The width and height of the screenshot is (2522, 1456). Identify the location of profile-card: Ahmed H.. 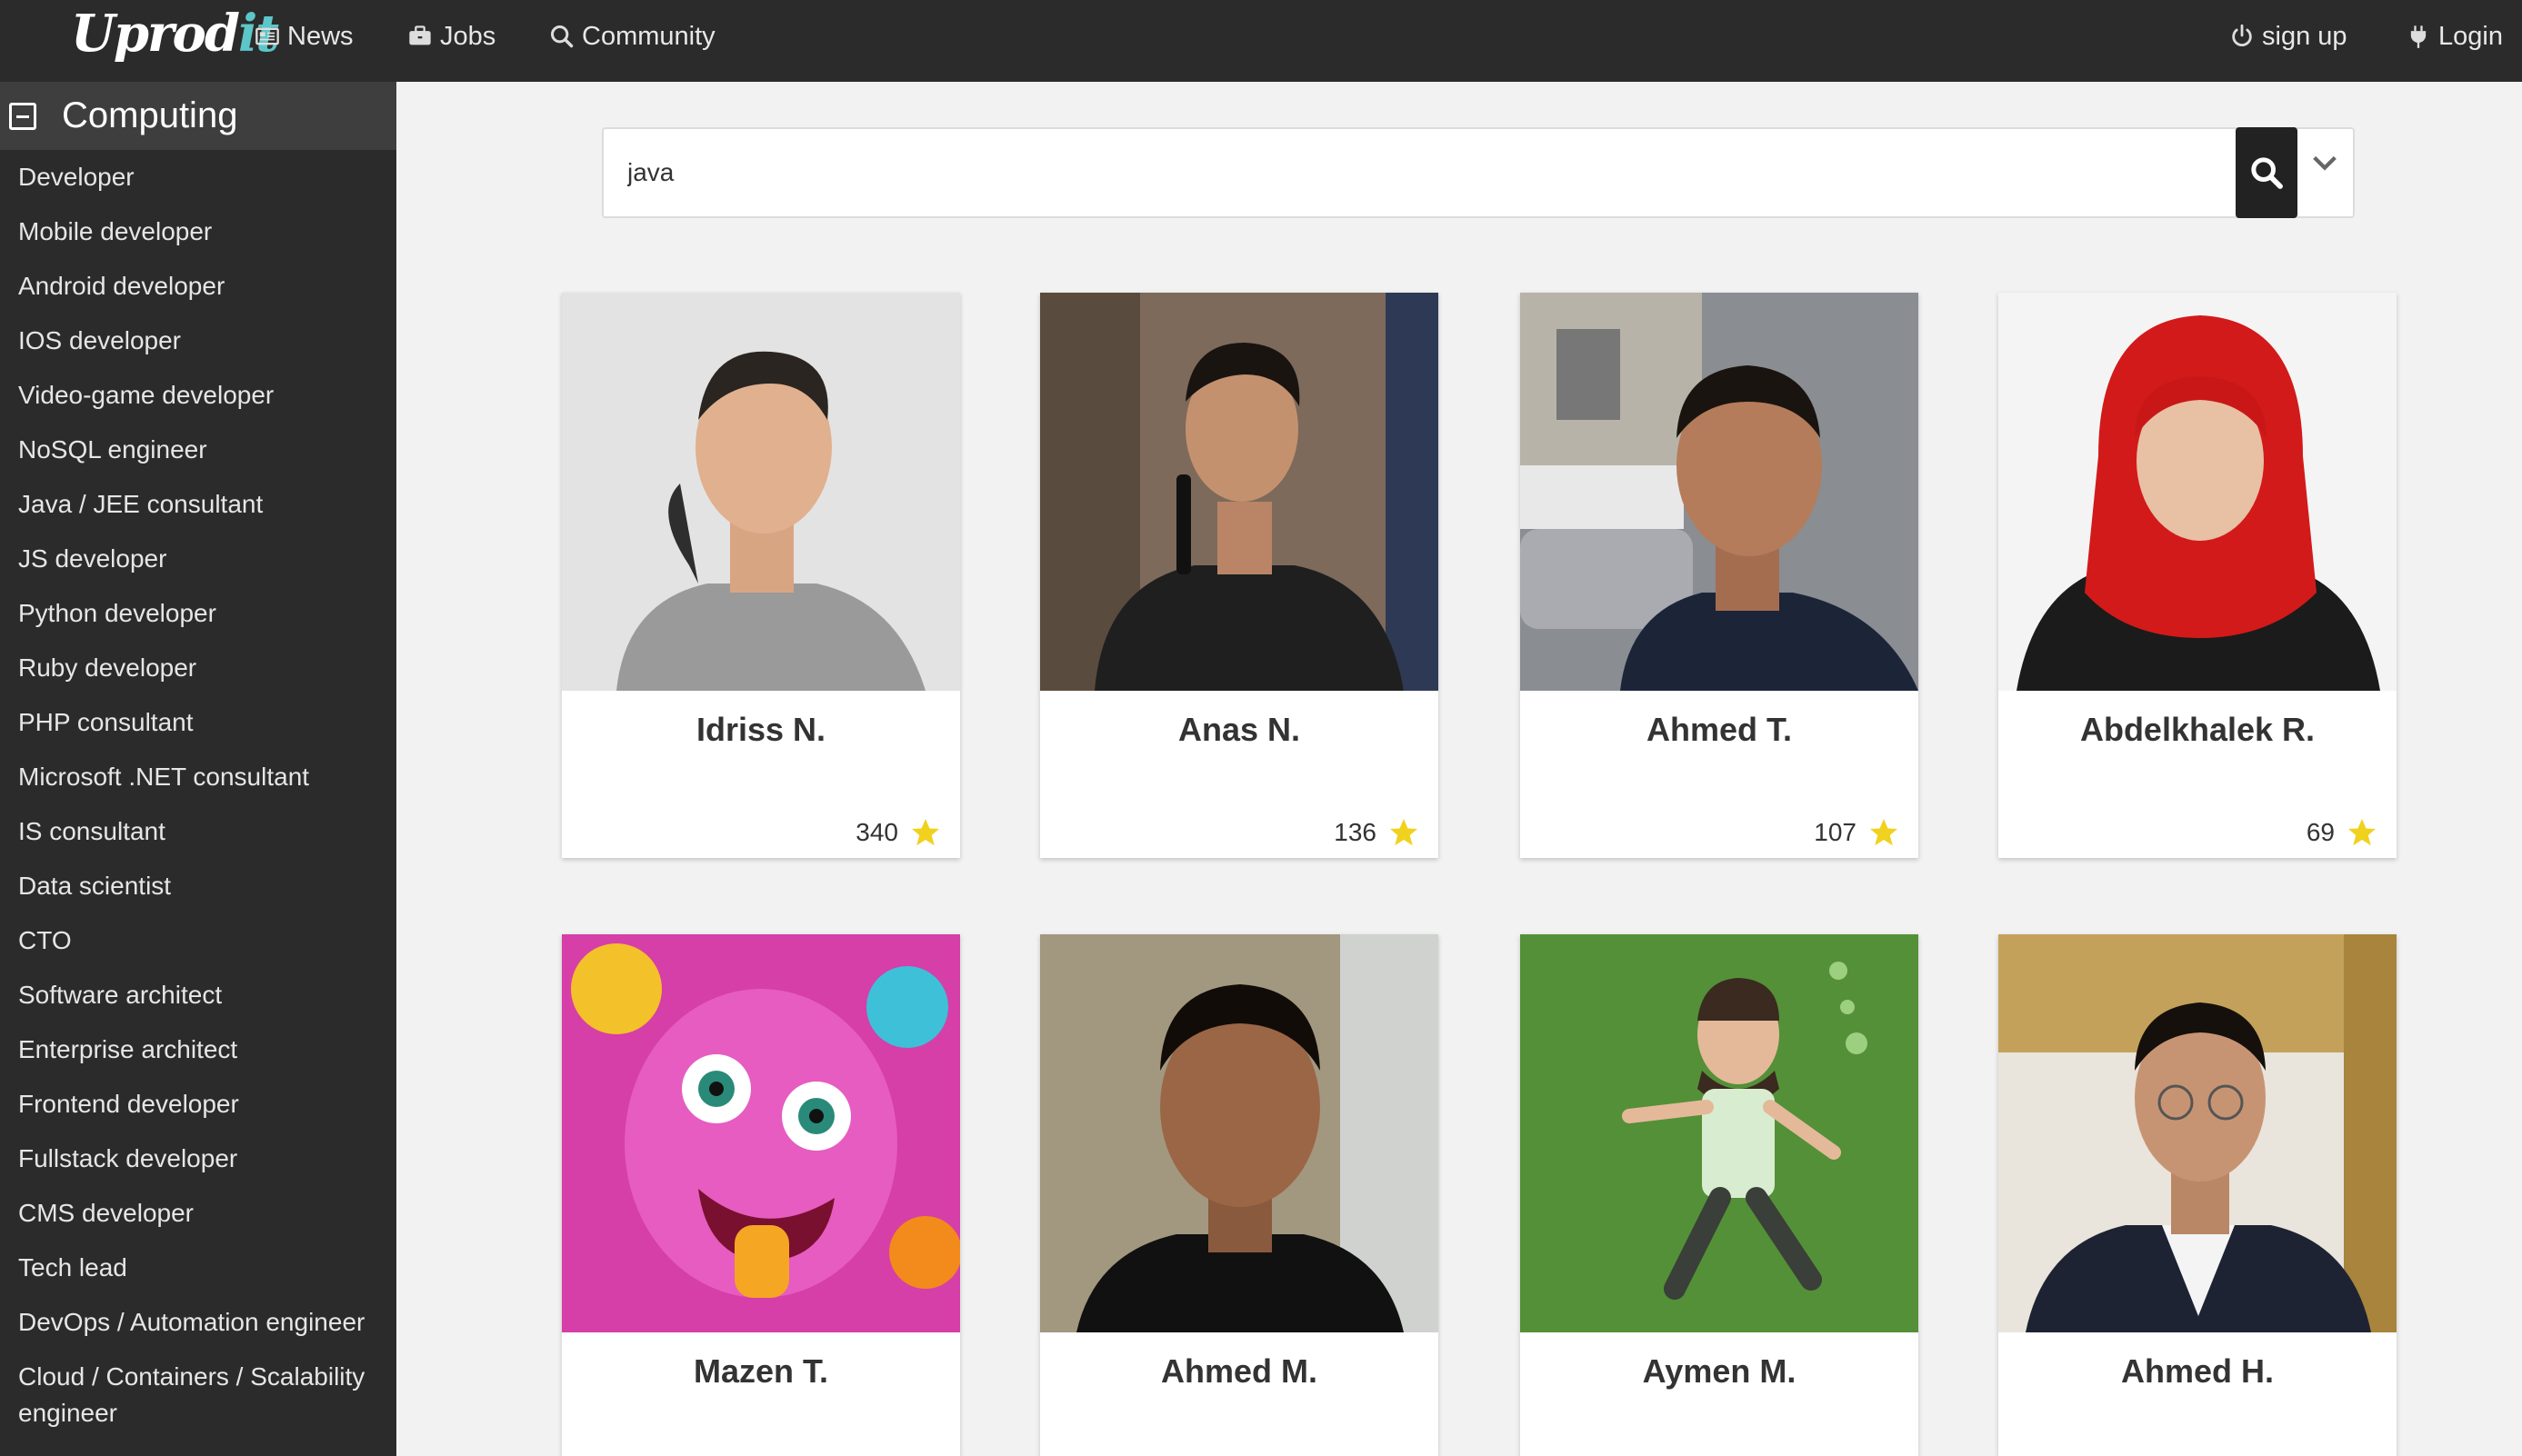
(2198, 1195).